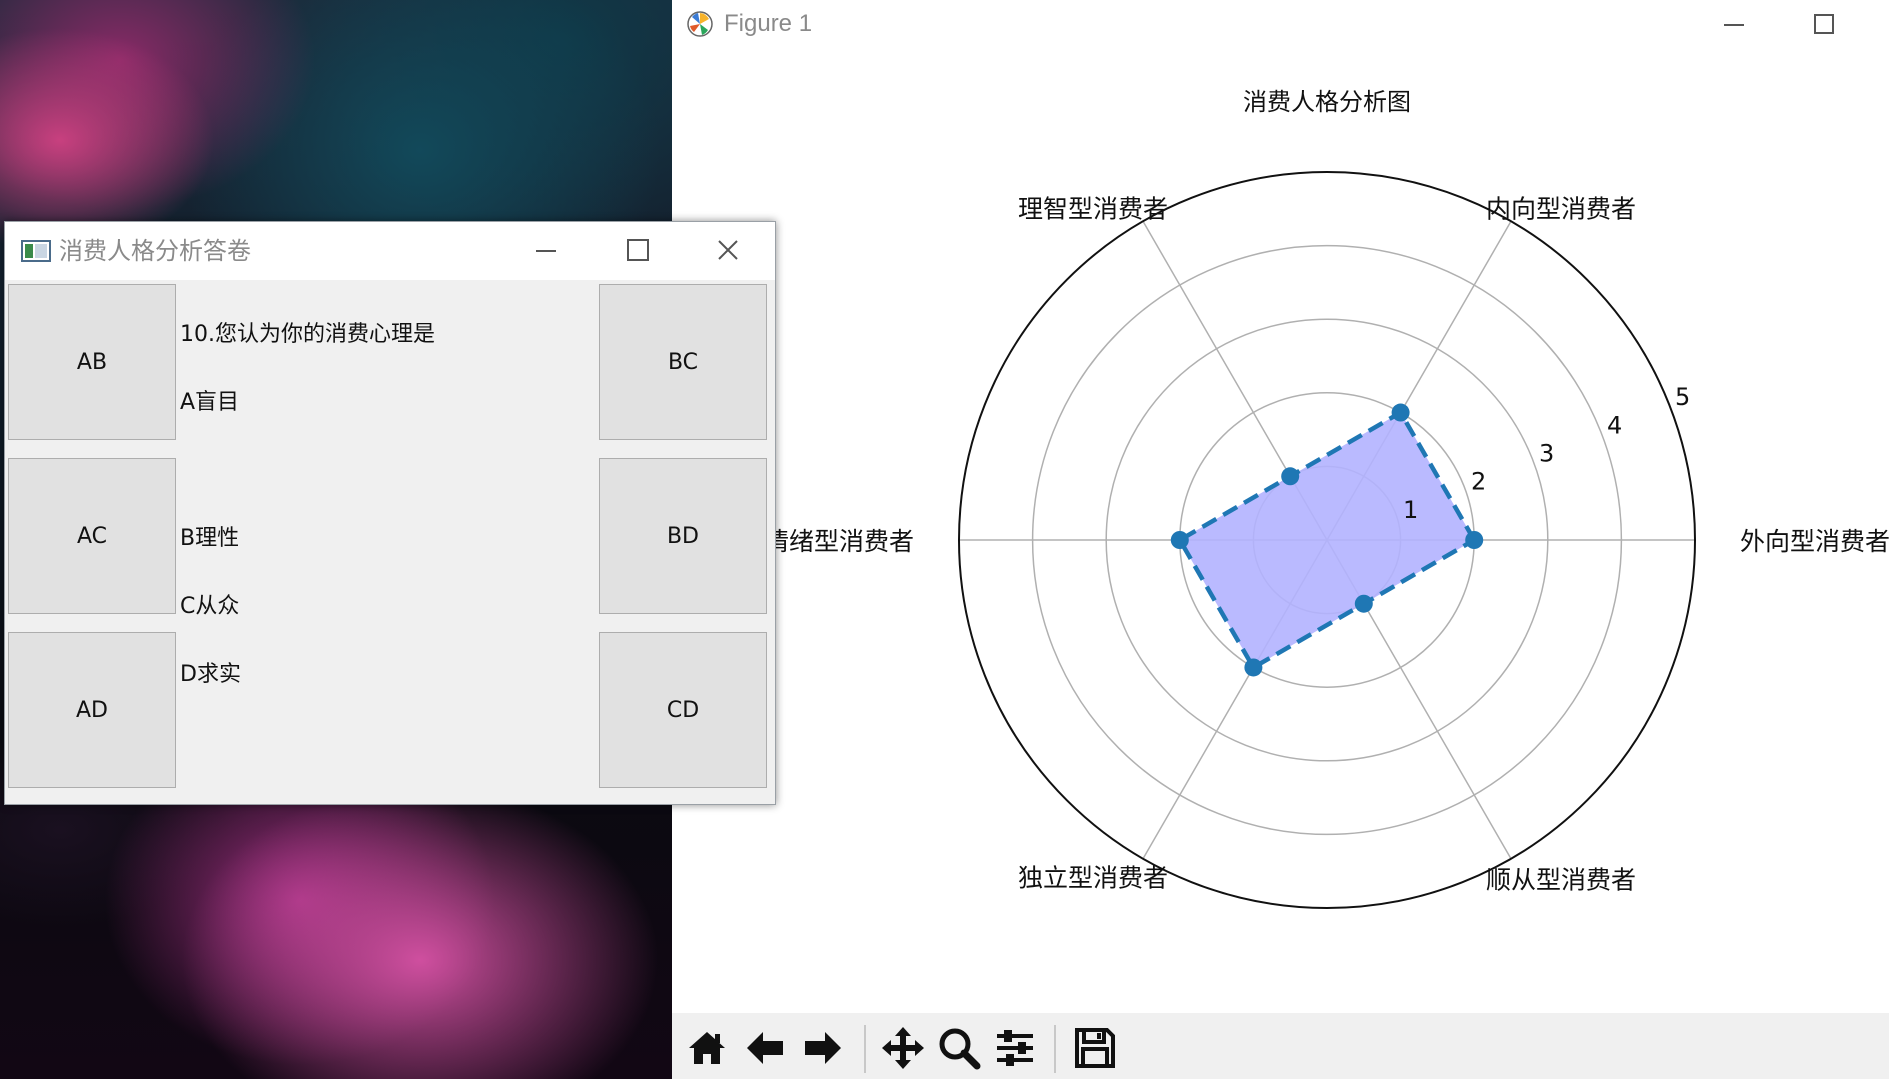 This screenshot has width=1889, height=1079. I want to click on forward-button, so click(823, 1048).